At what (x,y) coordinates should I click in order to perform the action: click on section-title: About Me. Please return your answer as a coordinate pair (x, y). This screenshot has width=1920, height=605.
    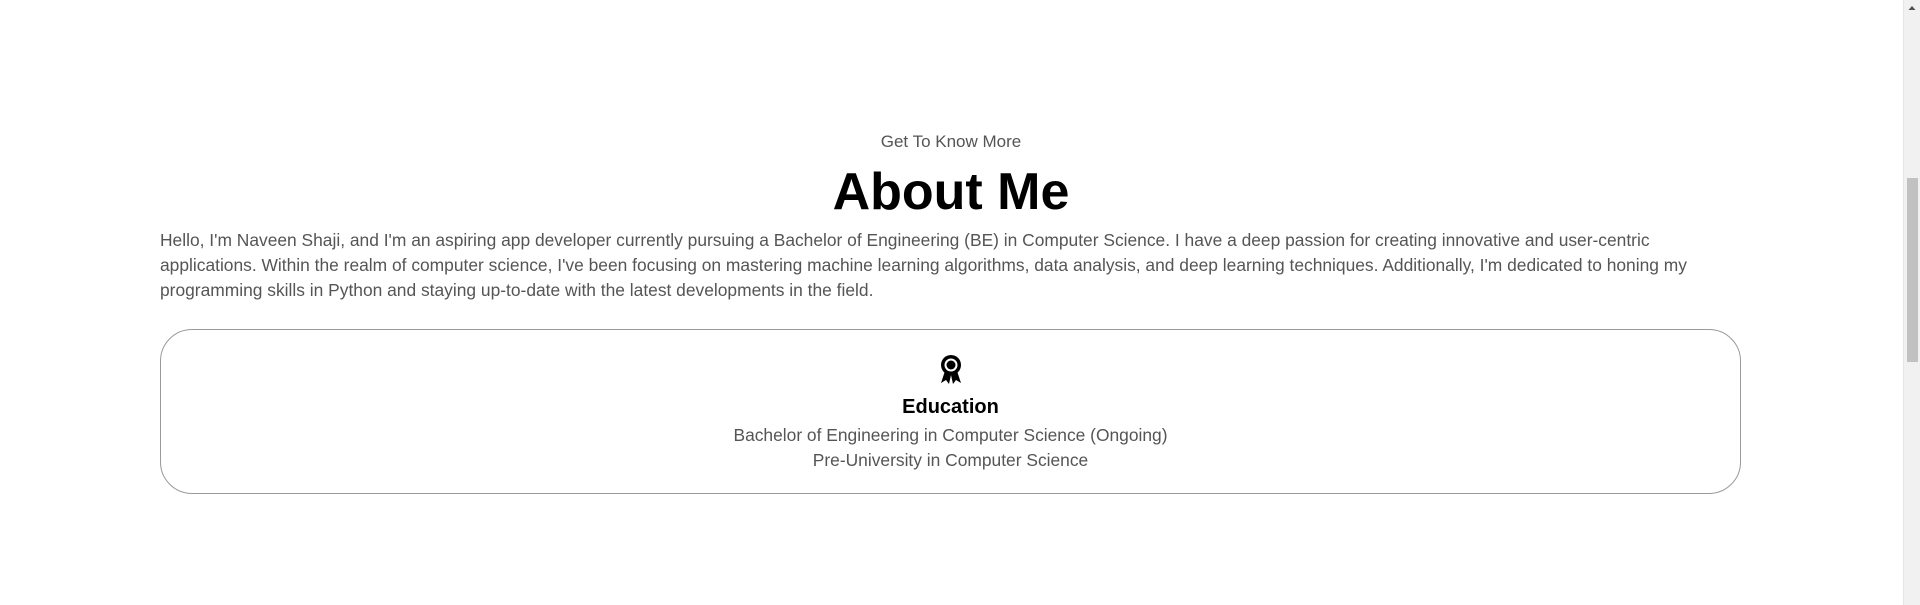
    Looking at the image, I should click on (951, 192).